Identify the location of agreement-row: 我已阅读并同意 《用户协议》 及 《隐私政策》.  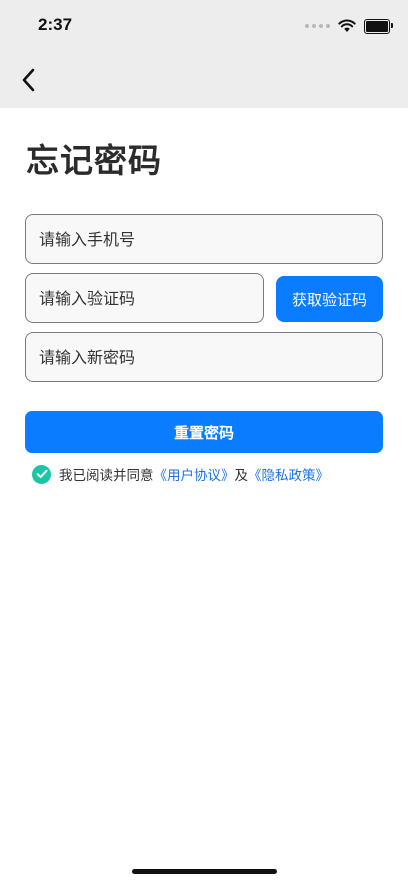
(180, 474).